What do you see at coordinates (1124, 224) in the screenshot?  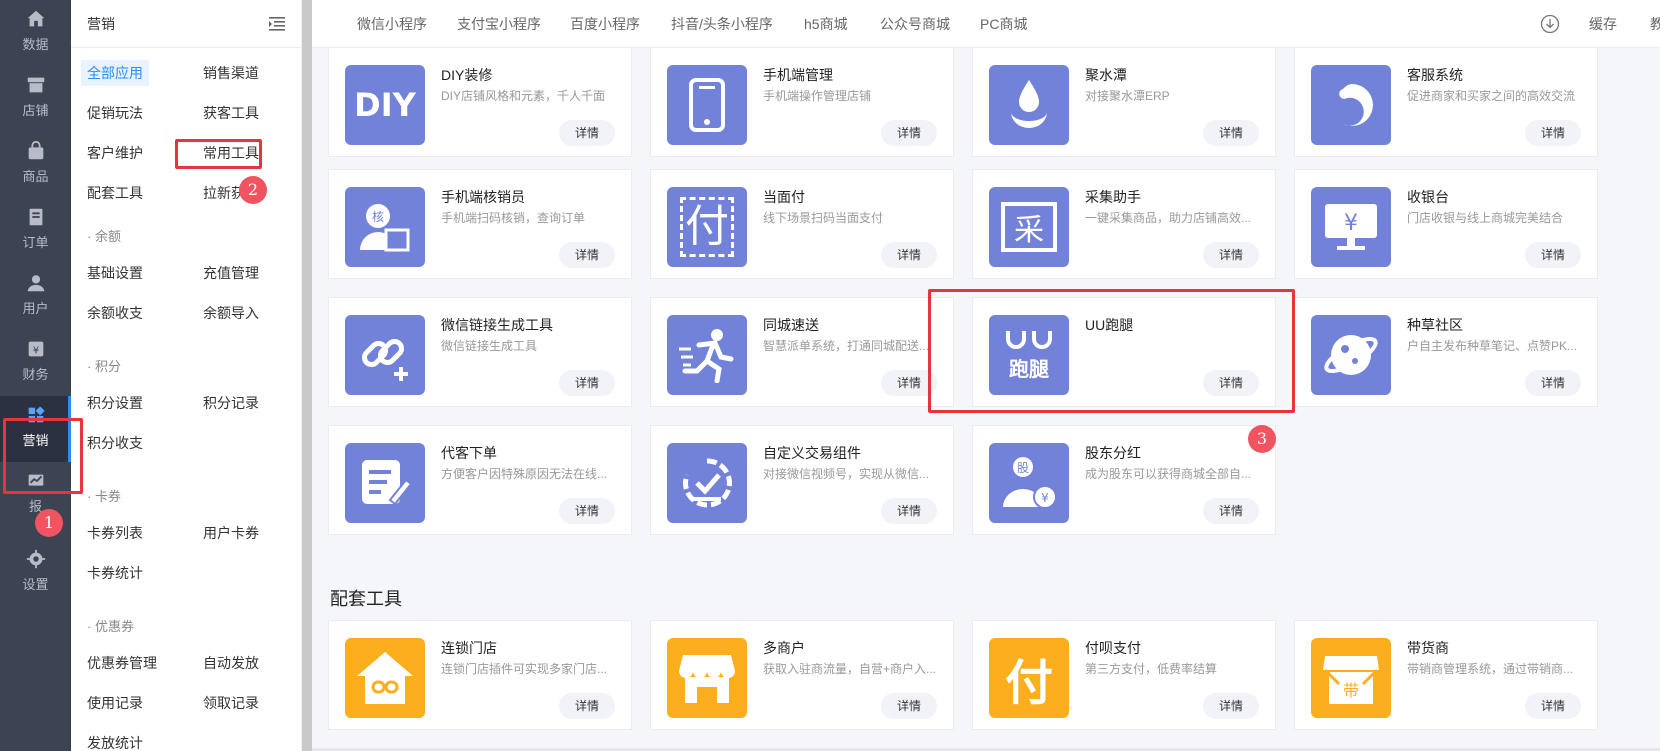 I see `app-card-collect: 采 采集助手 一键采集商品，助力店铺高效... 详情` at bounding box center [1124, 224].